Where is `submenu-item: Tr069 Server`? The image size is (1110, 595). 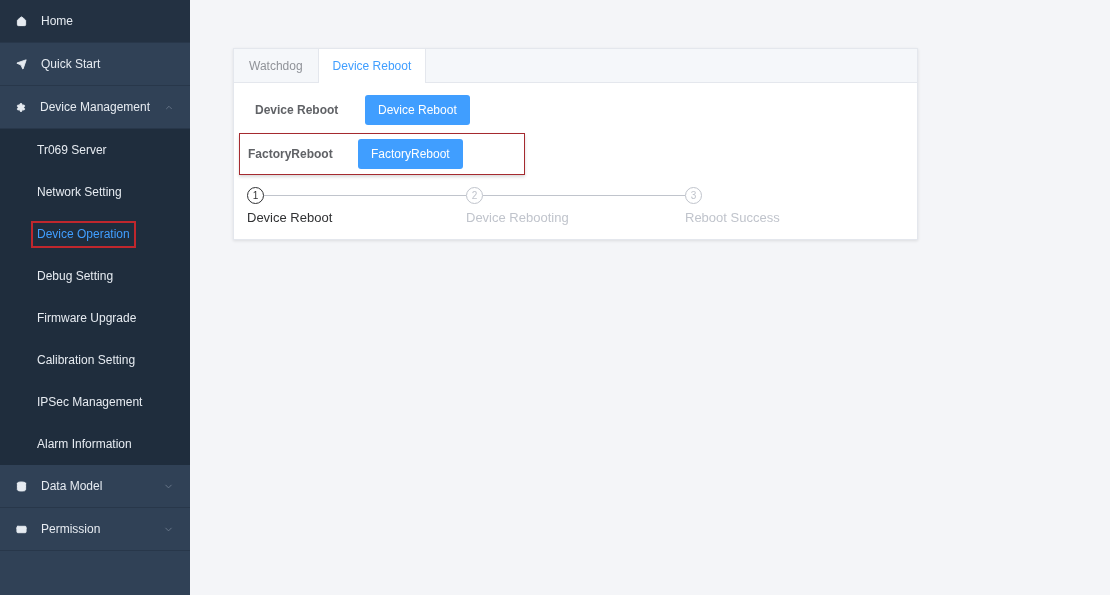 submenu-item: Tr069 Server is located at coordinates (72, 150).